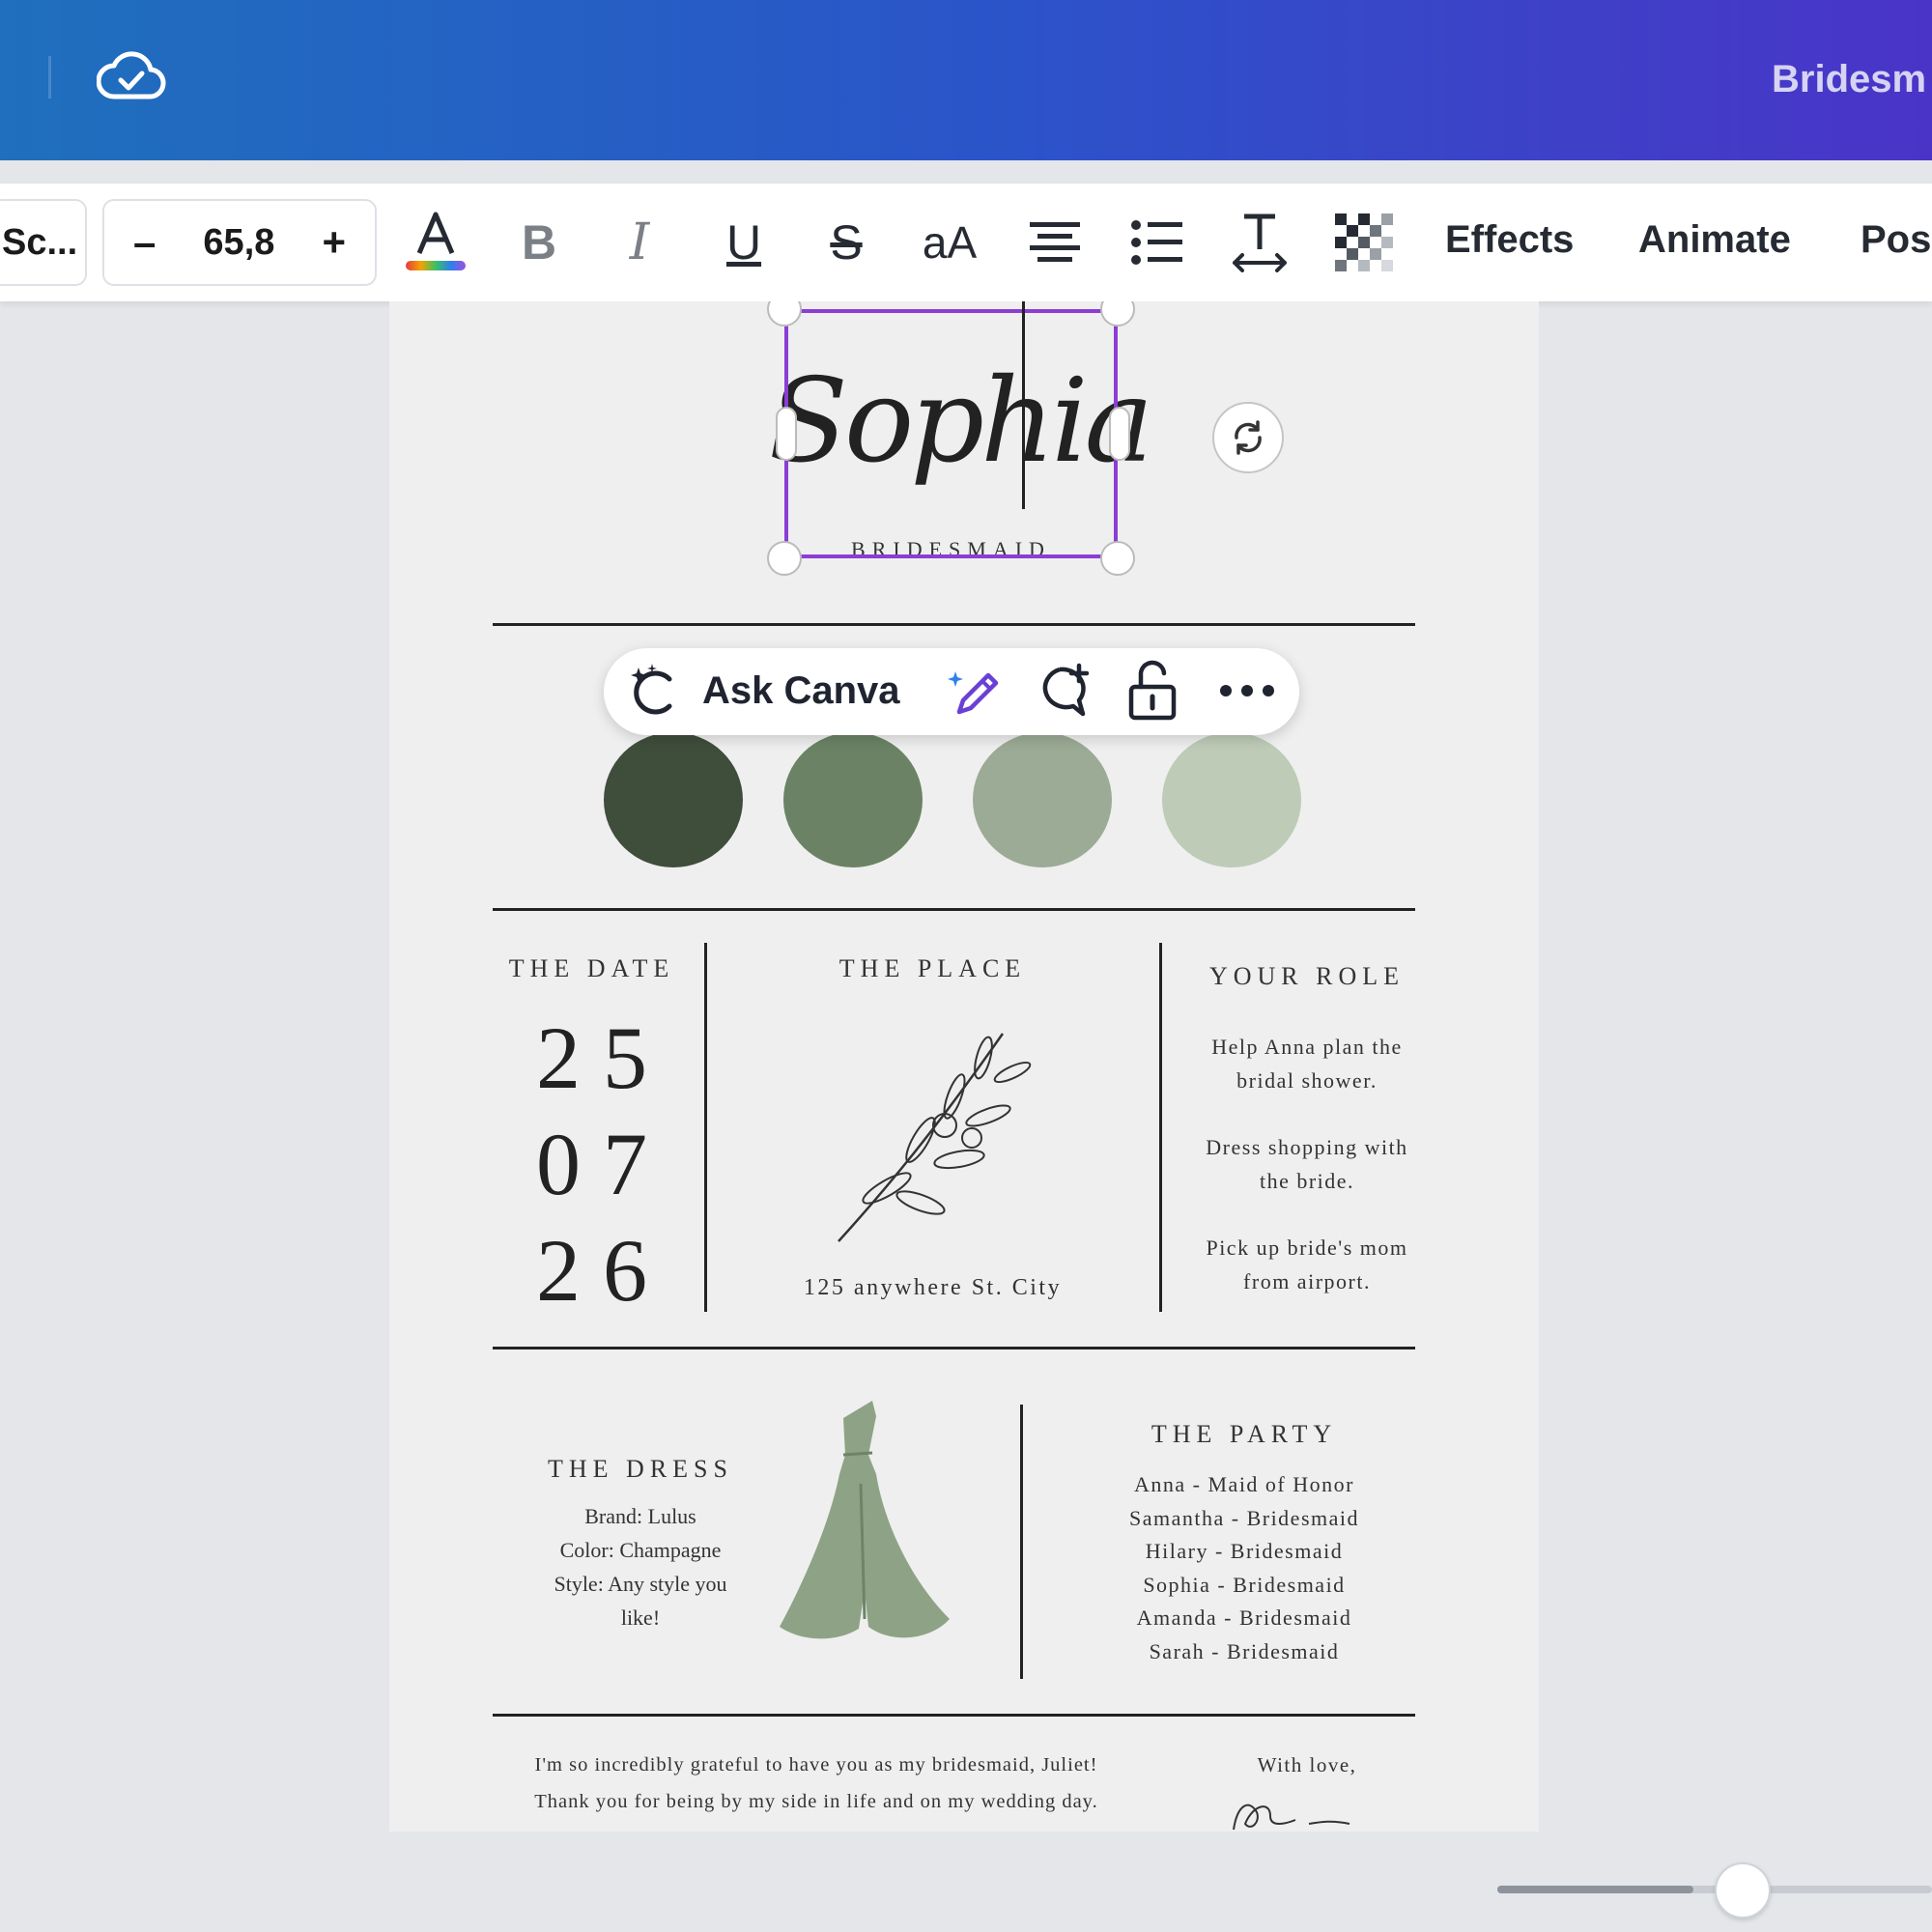 Image resolution: width=1932 pixels, height=1932 pixels. What do you see at coordinates (1849, 79) in the screenshot?
I see `document-title: Bridesm` at bounding box center [1849, 79].